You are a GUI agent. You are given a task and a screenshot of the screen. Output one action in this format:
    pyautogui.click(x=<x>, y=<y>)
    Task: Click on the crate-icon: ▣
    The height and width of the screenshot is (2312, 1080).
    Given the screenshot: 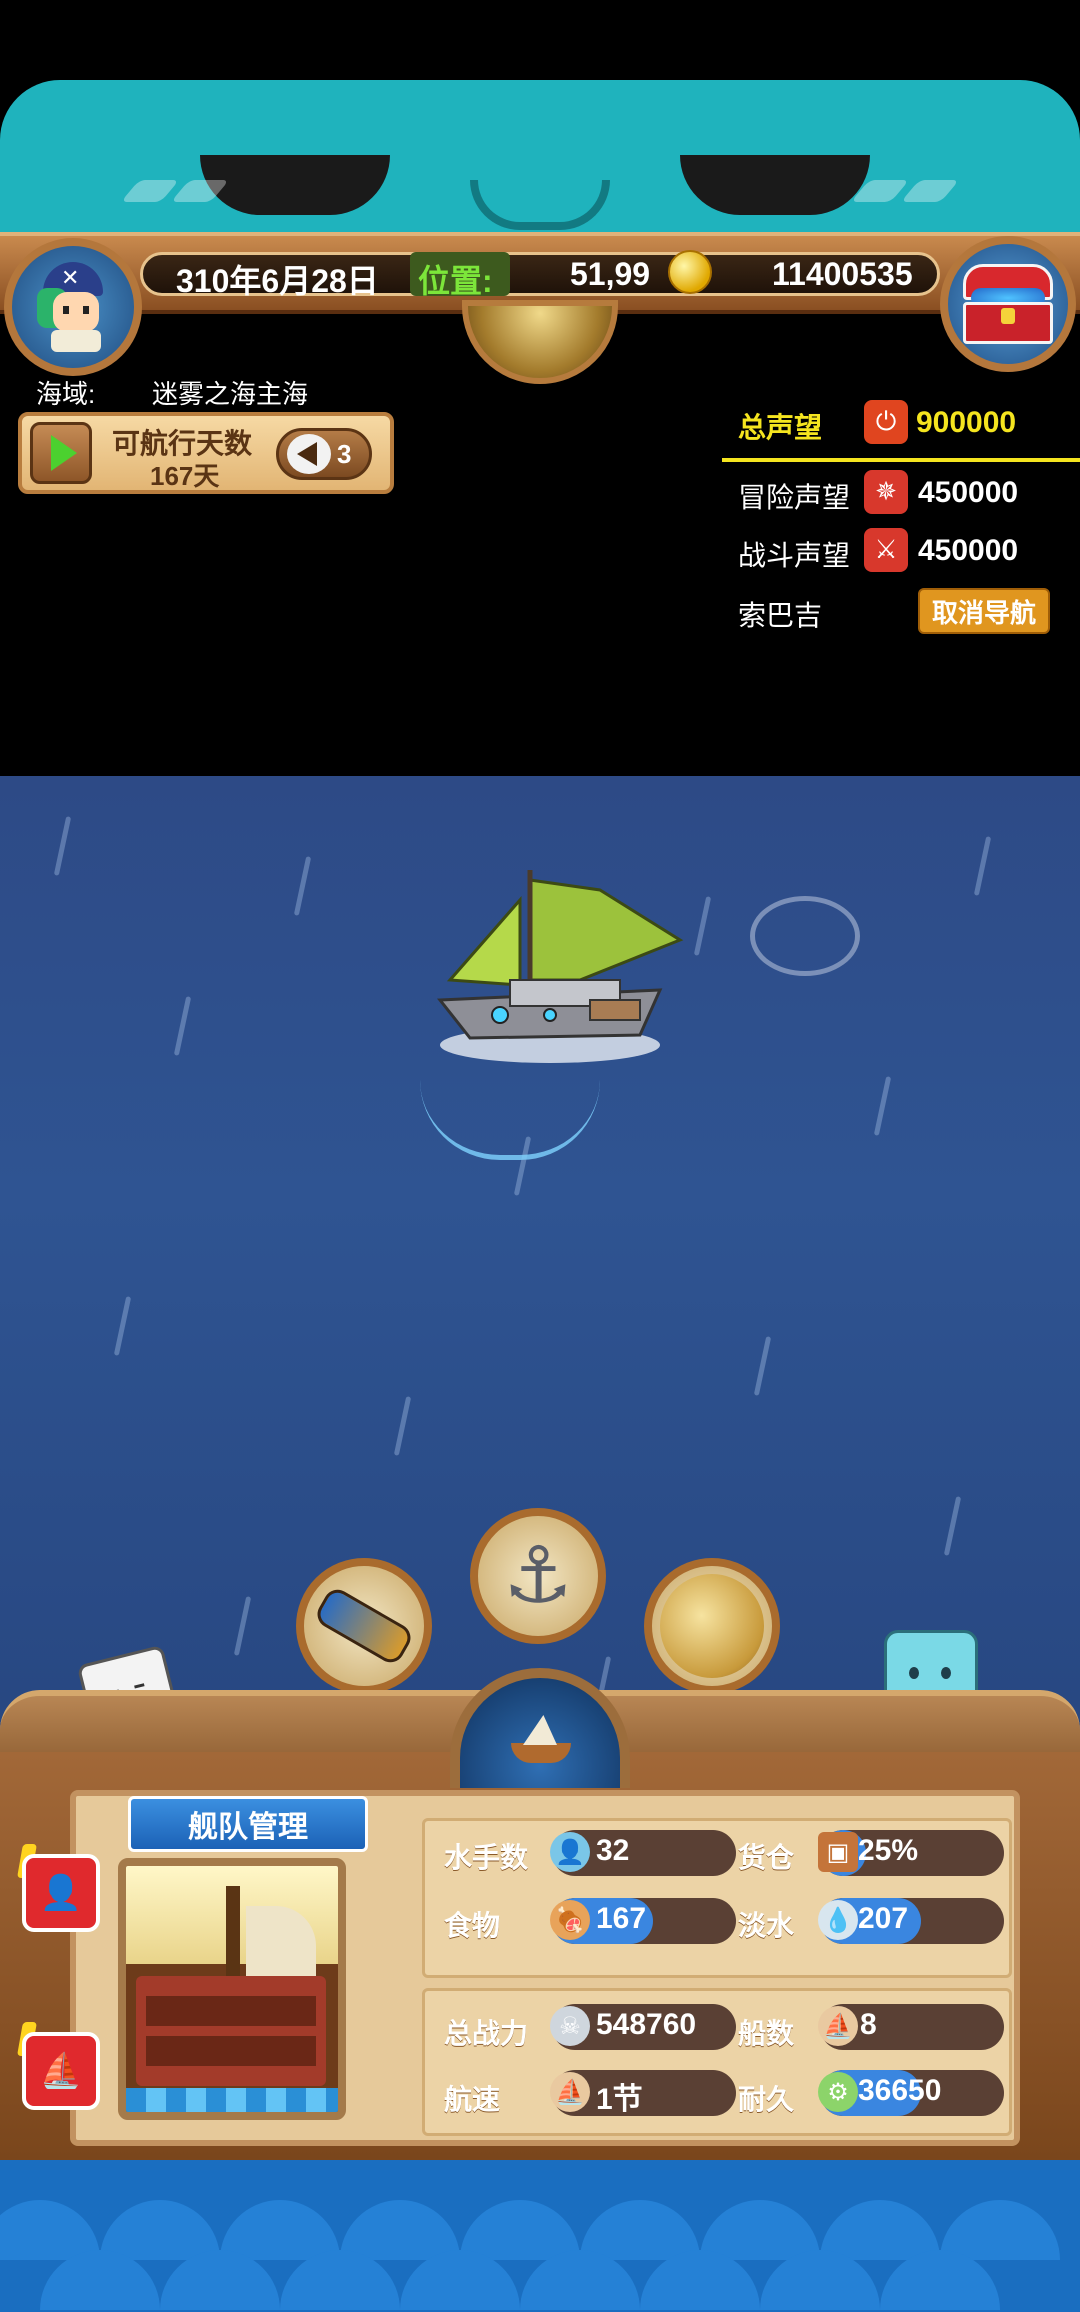 What is the action you would take?
    pyautogui.click(x=838, y=1852)
    